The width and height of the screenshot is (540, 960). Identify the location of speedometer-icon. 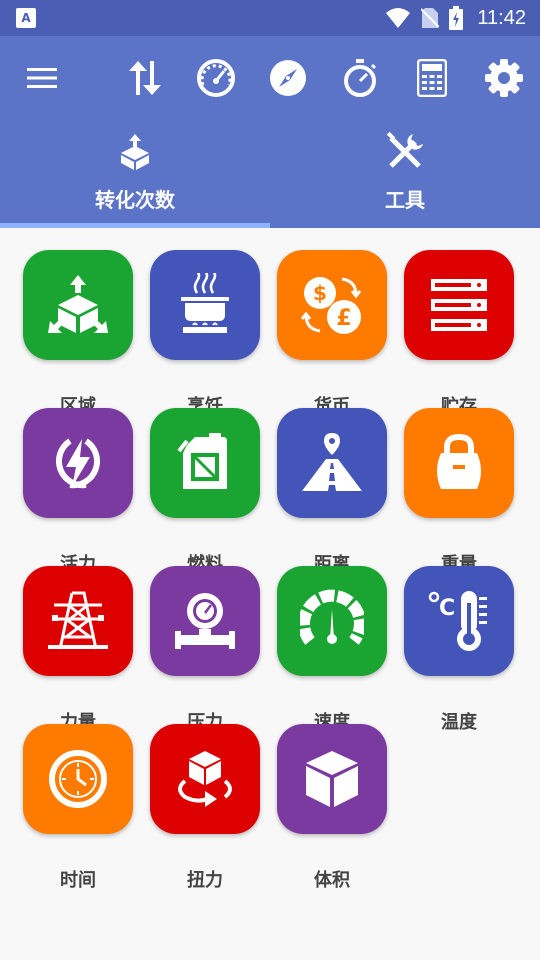
(216, 78).